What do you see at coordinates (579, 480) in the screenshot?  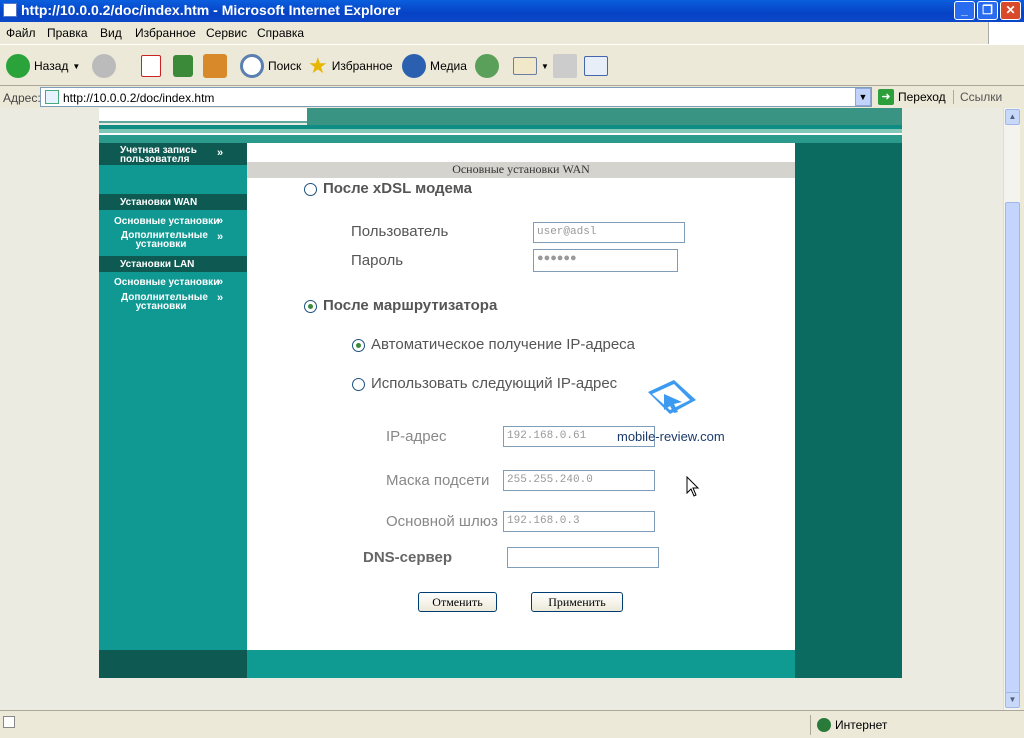 I see `mask-input: 255.255.240.0` at bounding box center [579, 480].